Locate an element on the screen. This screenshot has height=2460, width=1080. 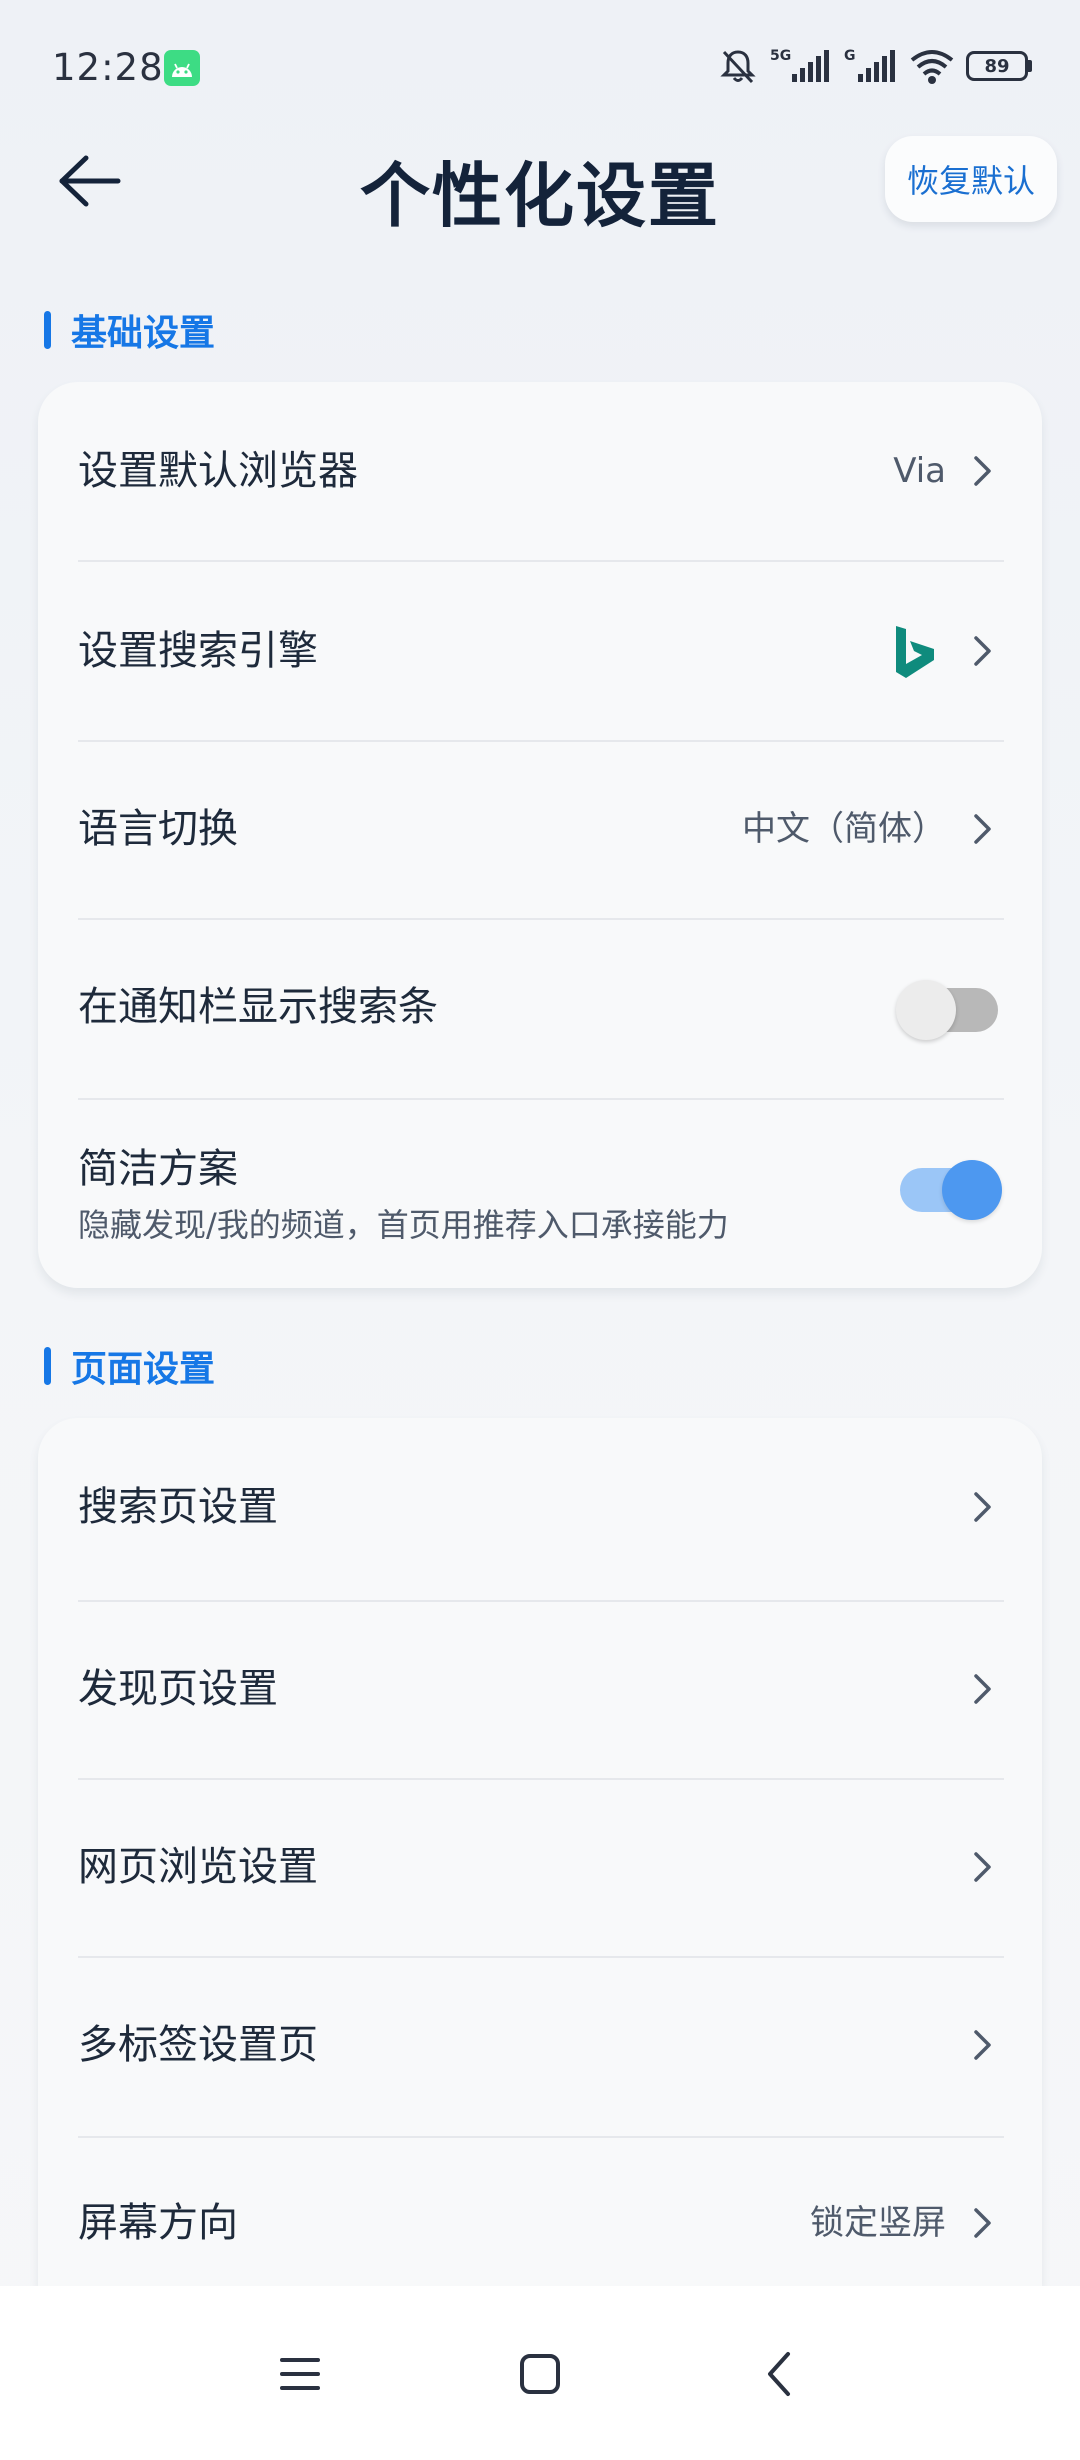
simple-mode-toggle is located at coordinates (951, 1190).